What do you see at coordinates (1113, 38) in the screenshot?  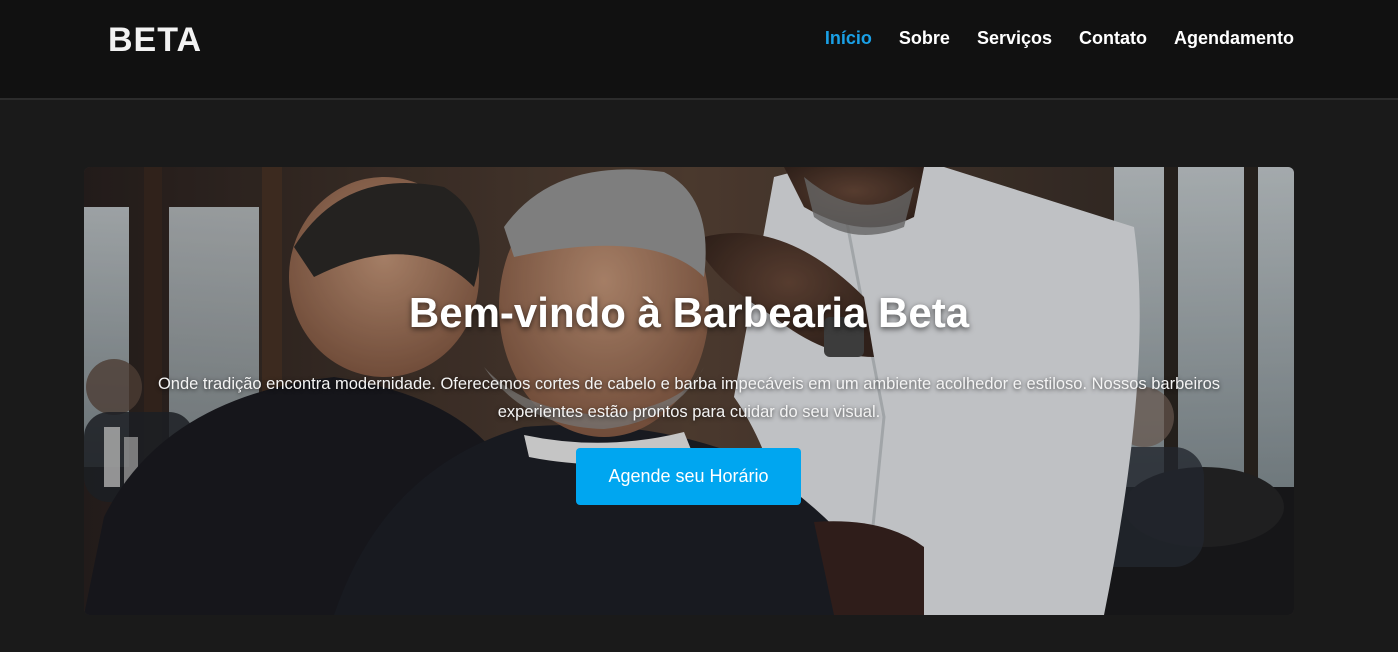 I see `nav-link-contato: Contato` at bounding box center [1113, 38].